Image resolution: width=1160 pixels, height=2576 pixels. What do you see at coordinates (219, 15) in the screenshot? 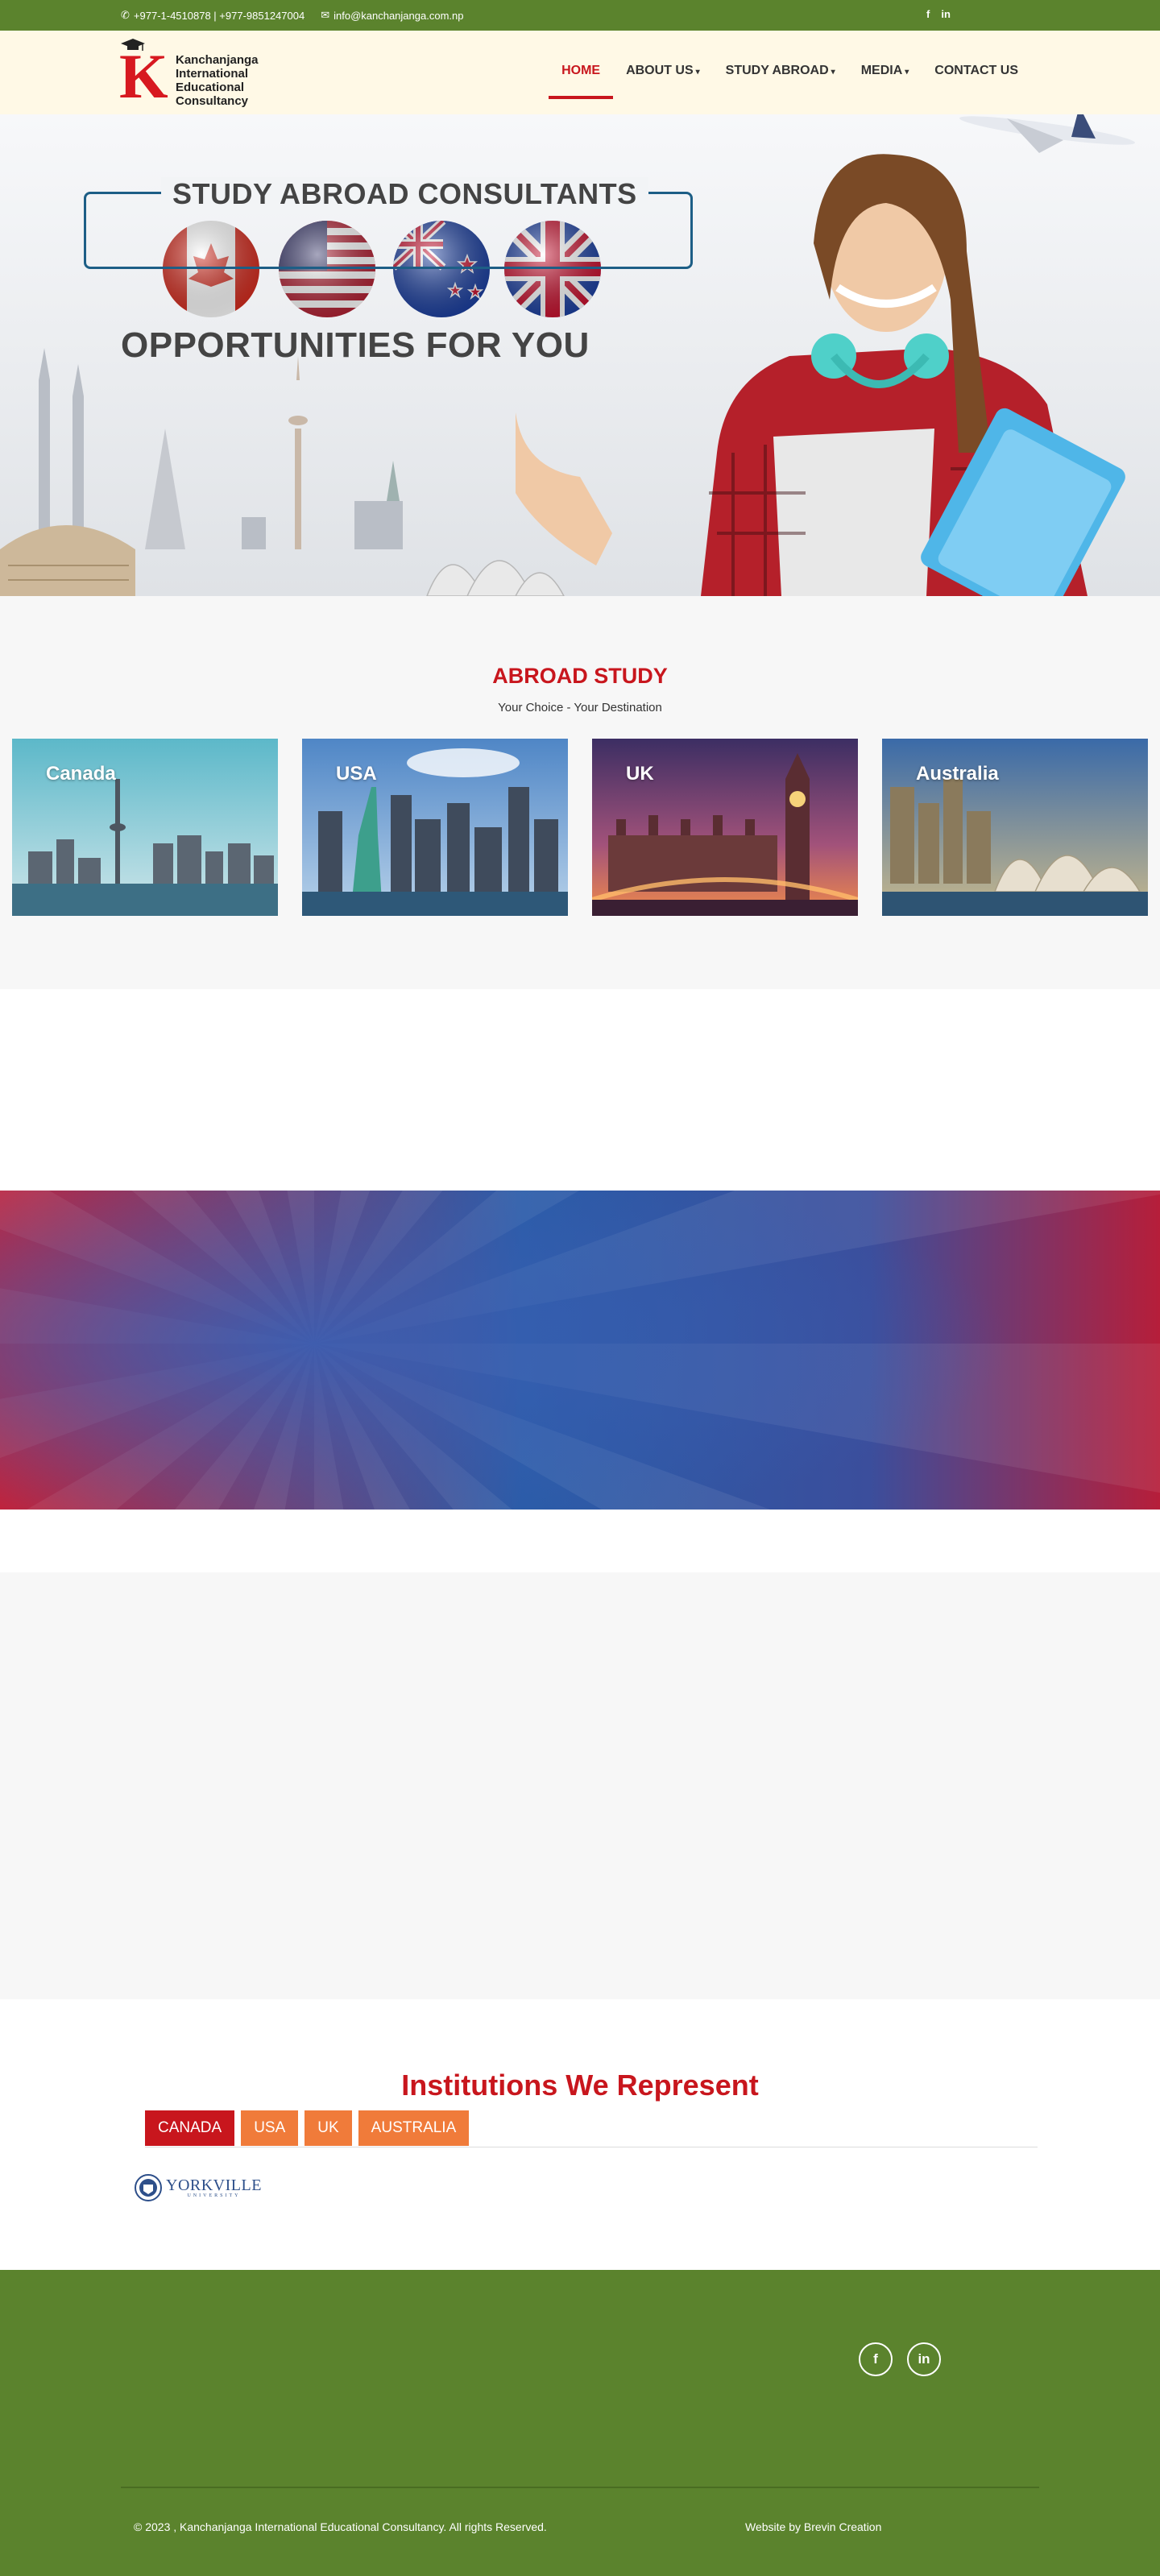
I see `phone-text: +977-1-4510878 | +977-9851247004` at bounding box center [219, 15].